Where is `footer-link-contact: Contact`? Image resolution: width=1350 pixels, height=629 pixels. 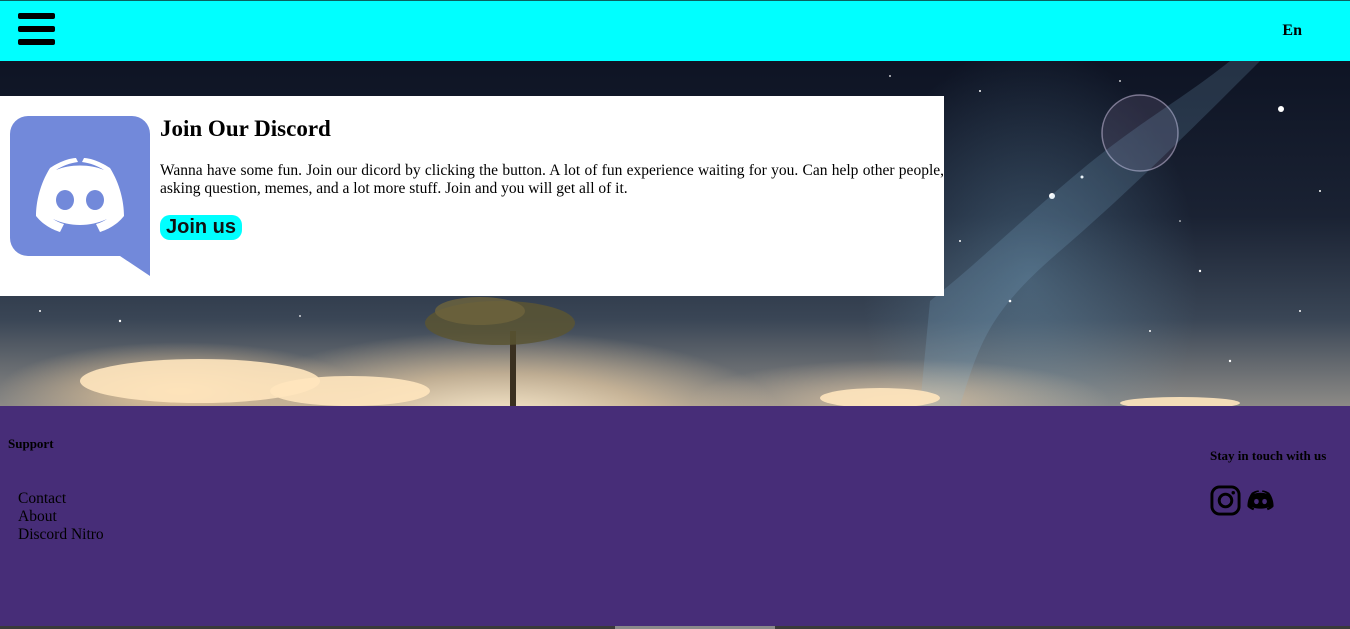 footer-link-contact: Contact is located at coordinates (61, 499).